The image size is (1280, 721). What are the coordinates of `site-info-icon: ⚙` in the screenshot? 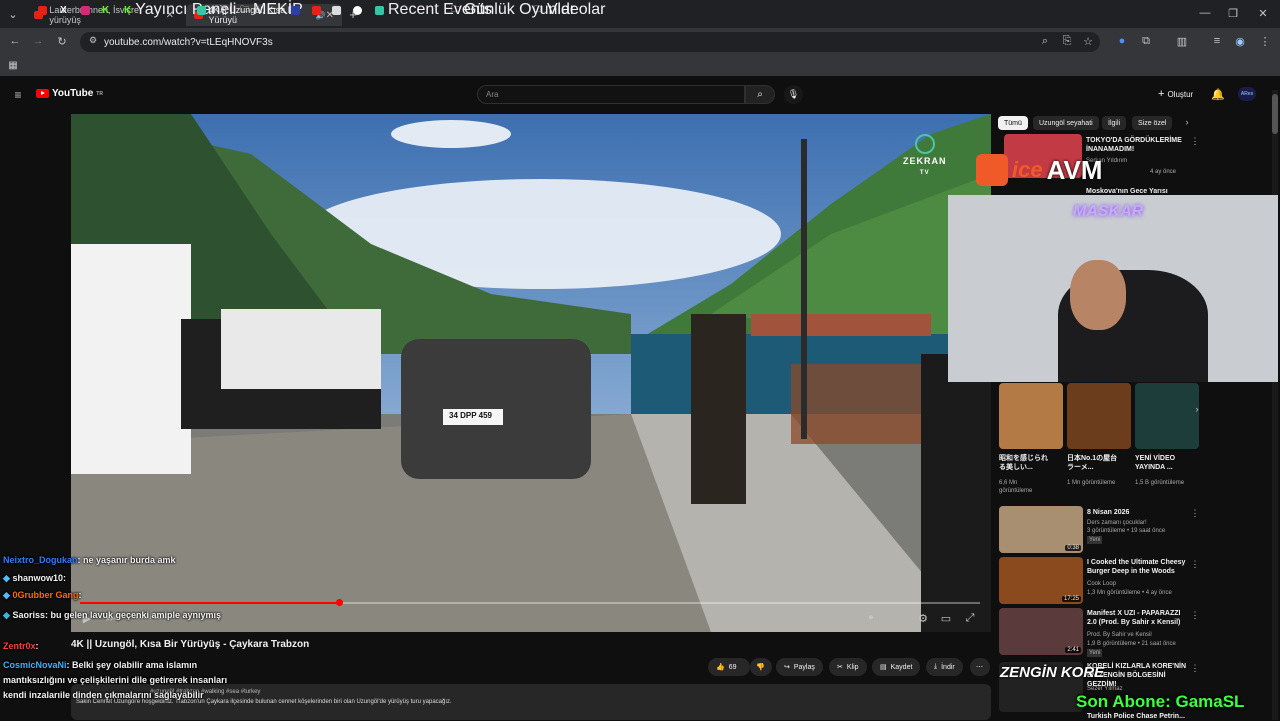 It's located at (93, 40).